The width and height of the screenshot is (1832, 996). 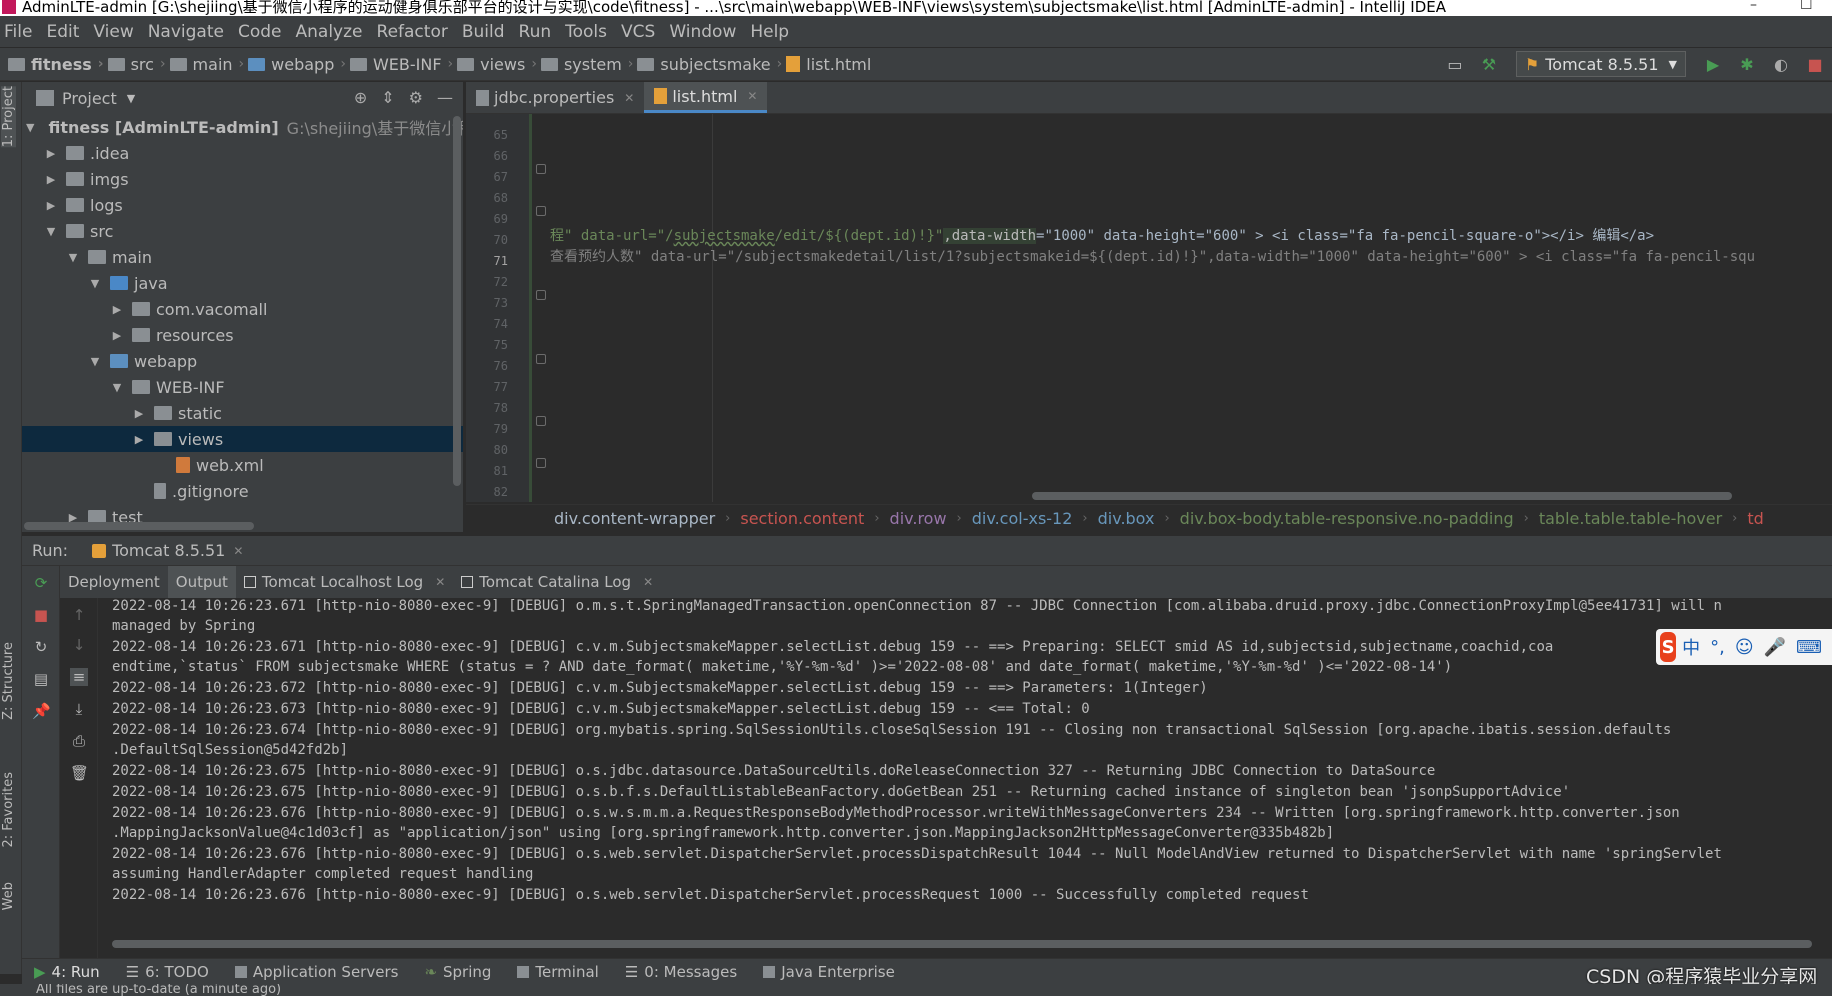 I want to click on tool-tab-todo: ☰ 6: TODO, so click(x=167, y=972).